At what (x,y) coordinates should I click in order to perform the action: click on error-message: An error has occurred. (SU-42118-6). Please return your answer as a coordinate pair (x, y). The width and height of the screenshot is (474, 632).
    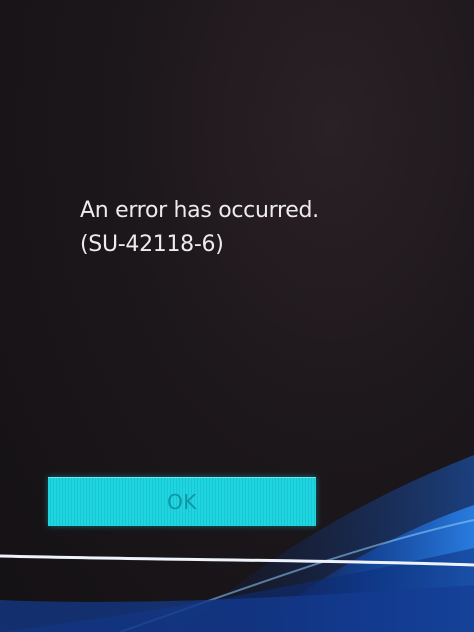
    Looking at the image, I should click on (199, 228).